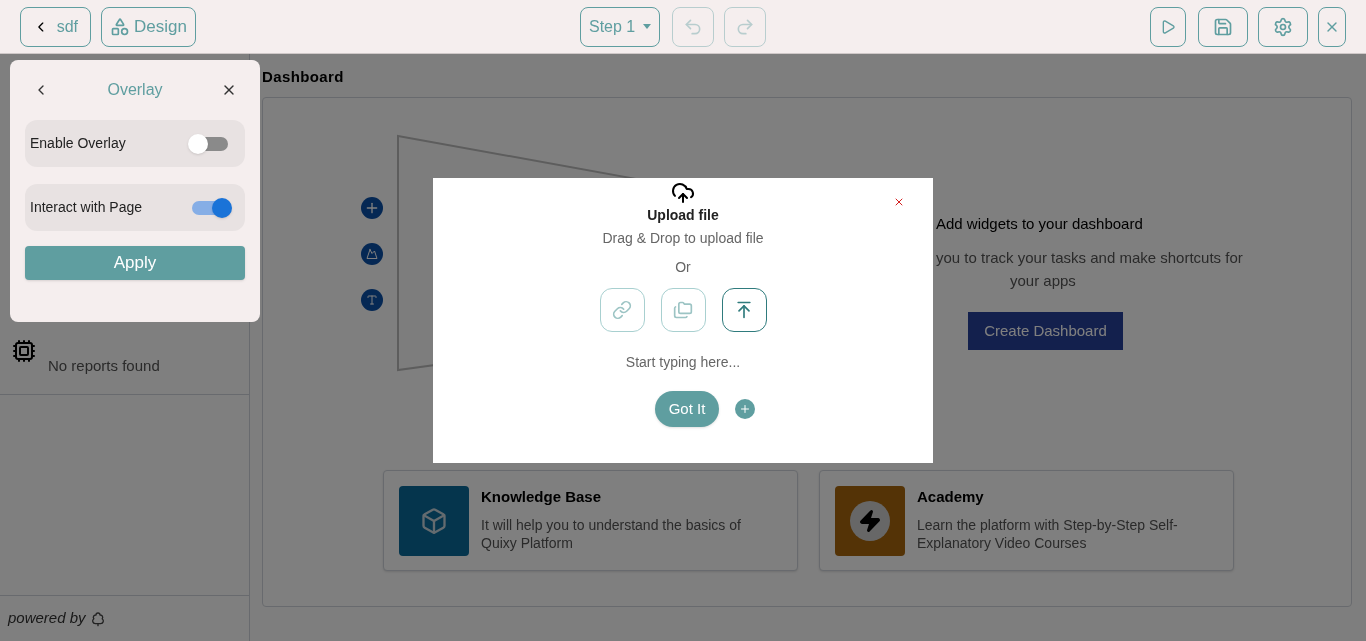  I want to click on text-icon, so click(372, 299).